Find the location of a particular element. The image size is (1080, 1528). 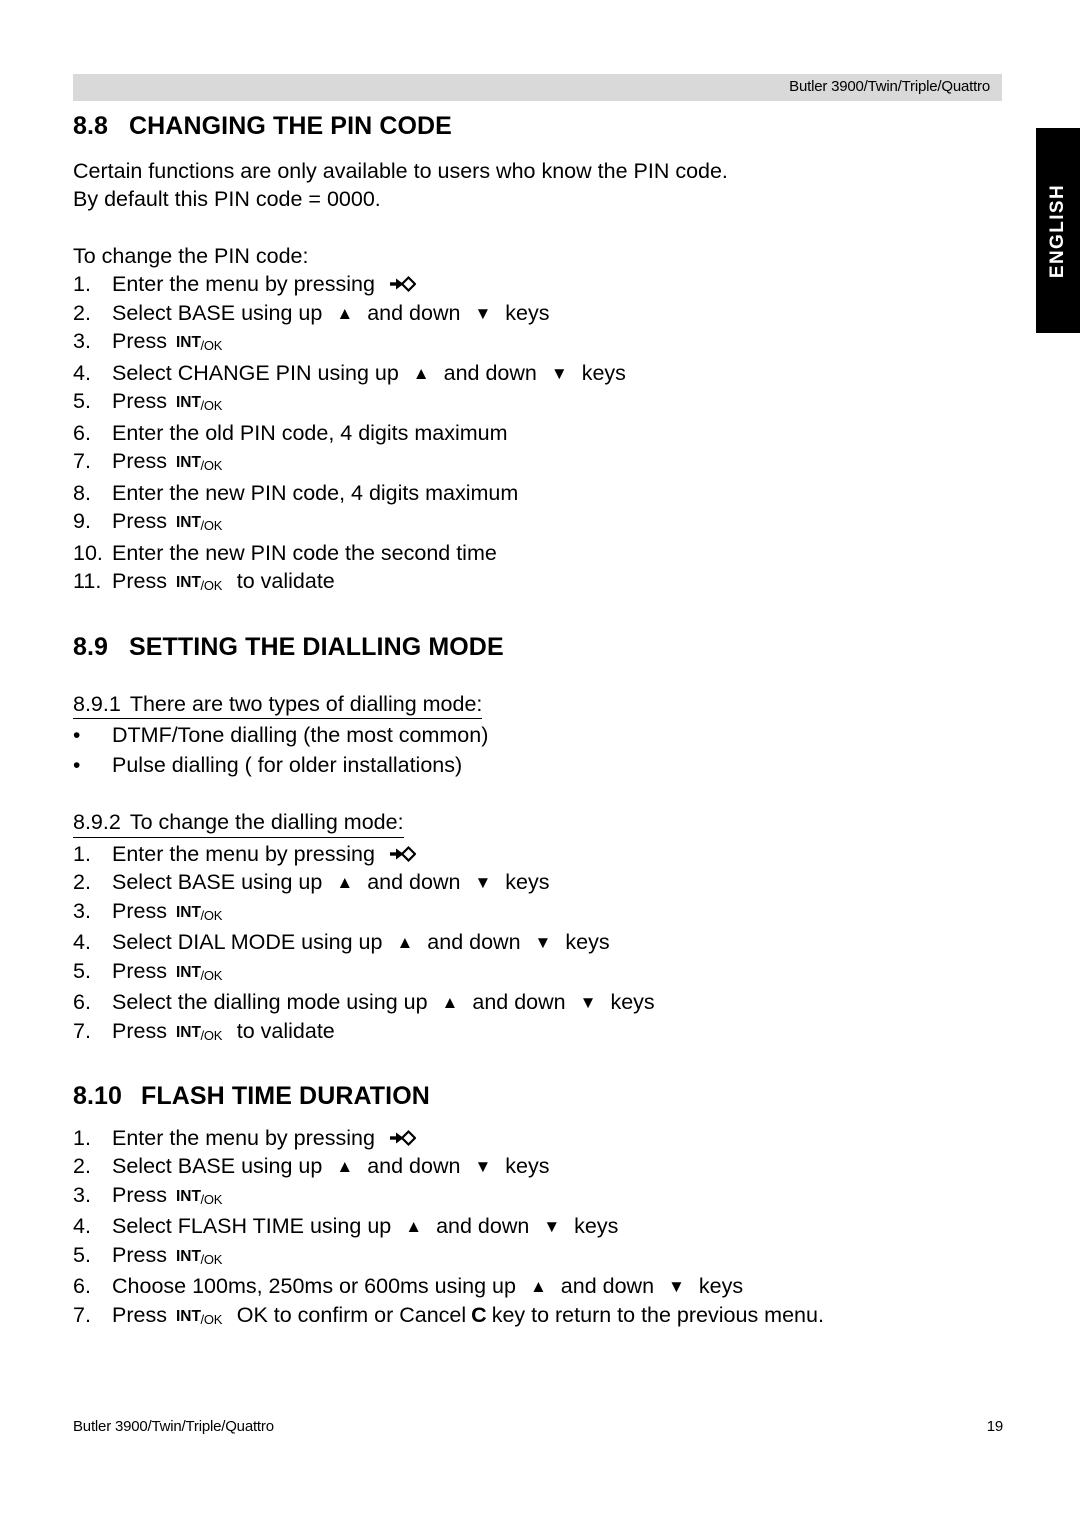

lead-in-change-pin: To change the PIN code: is located at coordinates (191, 255).